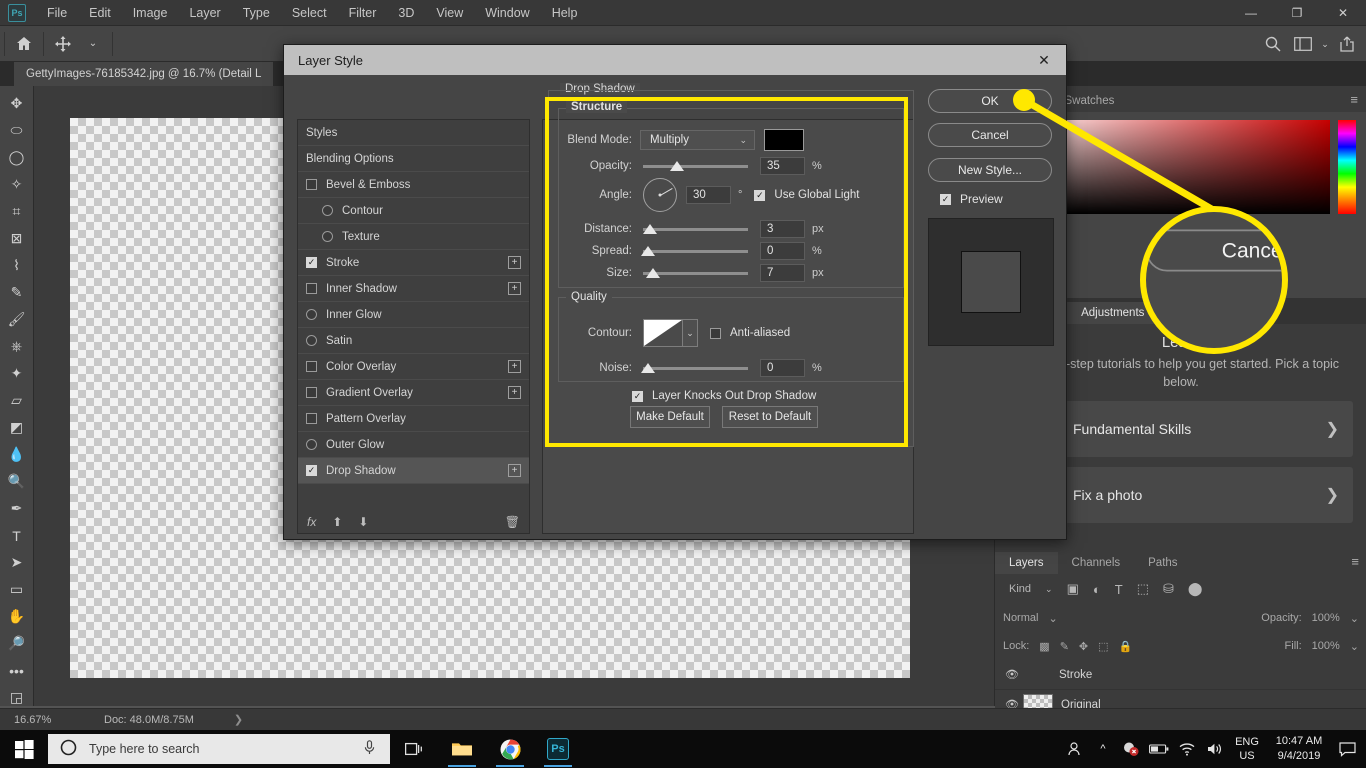 This screenshot has height=768, width=1366. I want to click on quick-selection-tool-icon: ✧, so click(17, 184).